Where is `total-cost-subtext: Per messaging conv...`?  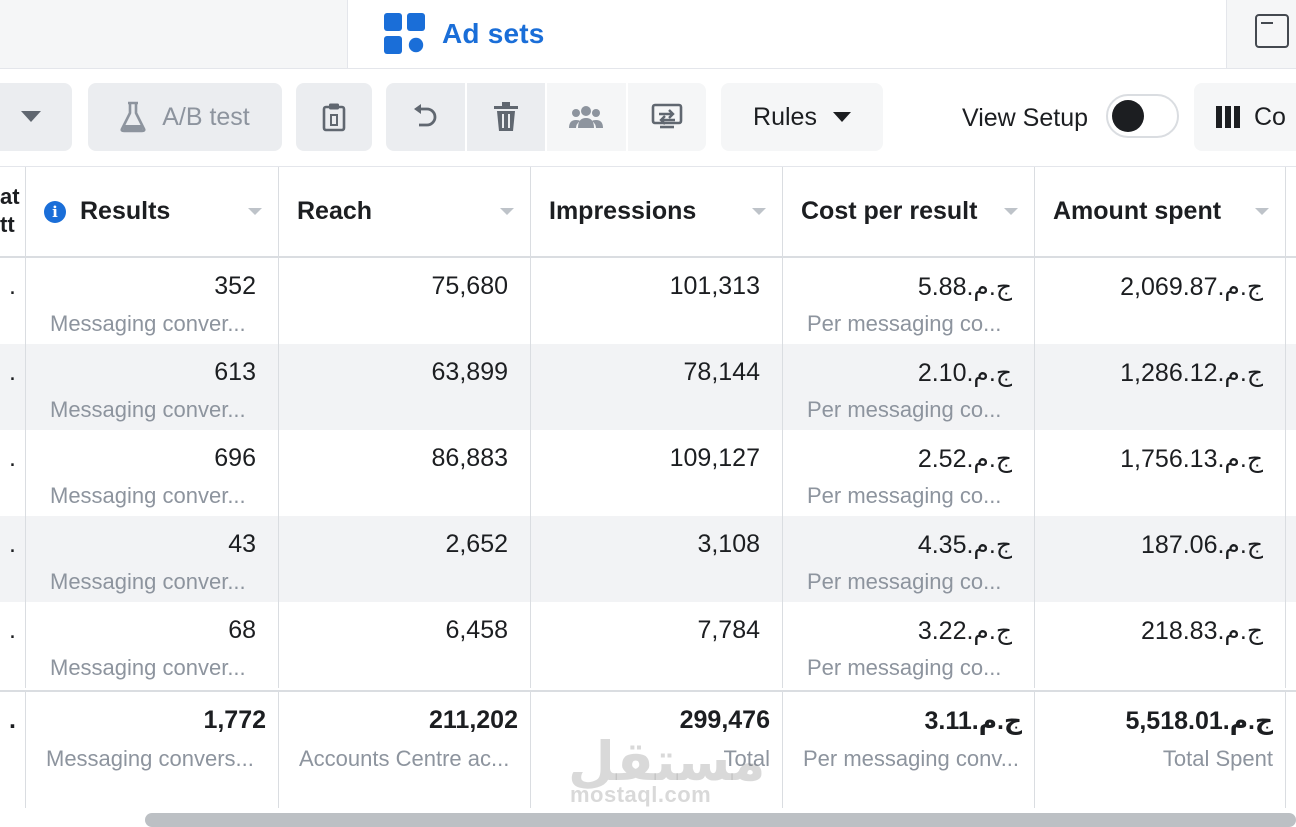 total-cost-subtext: Per messaging conv... is located at coordinates (911, 758).